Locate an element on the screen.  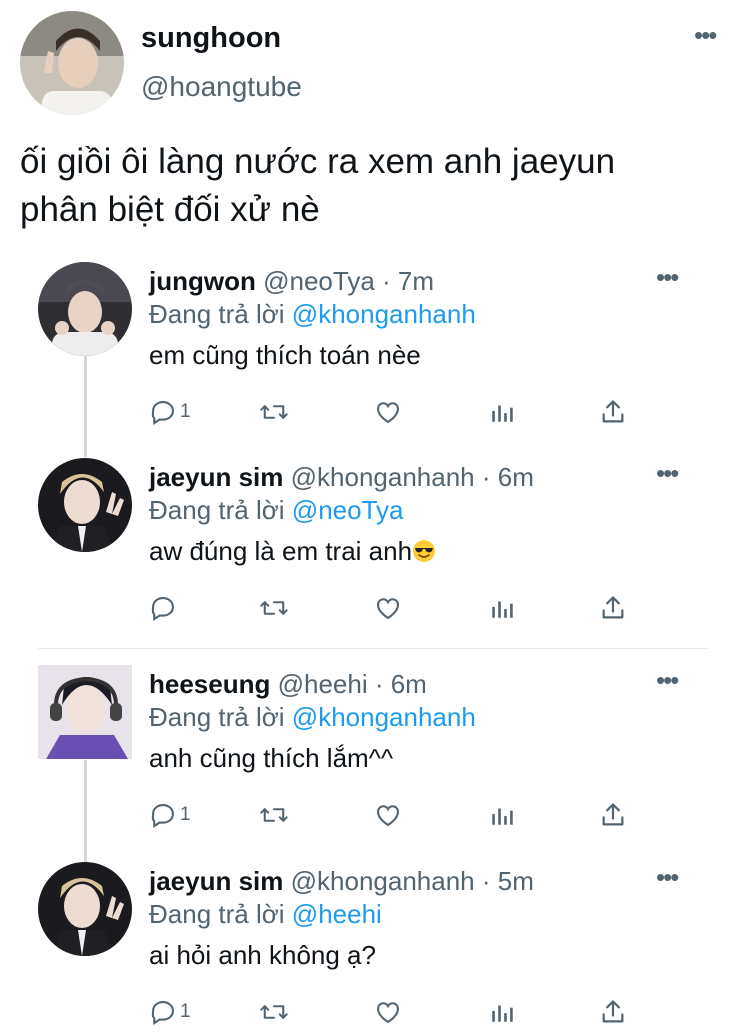
reply-button is located at coordinates (164, 608).